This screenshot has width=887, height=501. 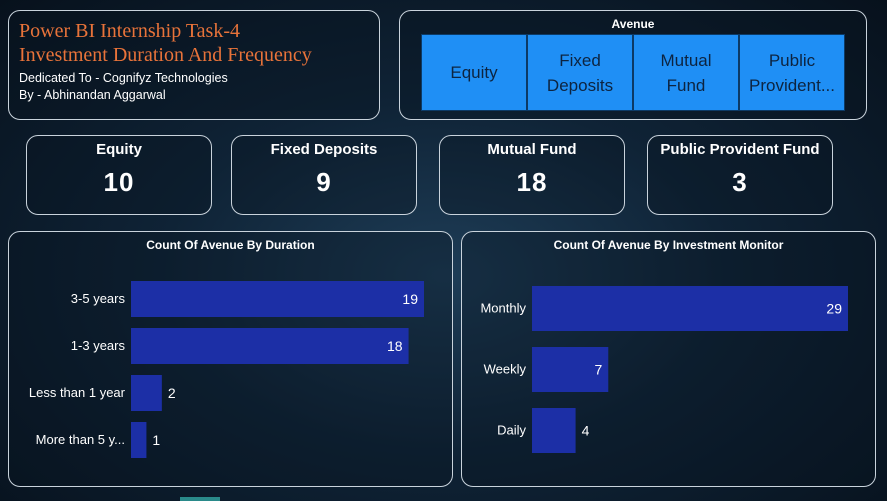 I want to click on data-label: 2, so click(x=172, y=393).